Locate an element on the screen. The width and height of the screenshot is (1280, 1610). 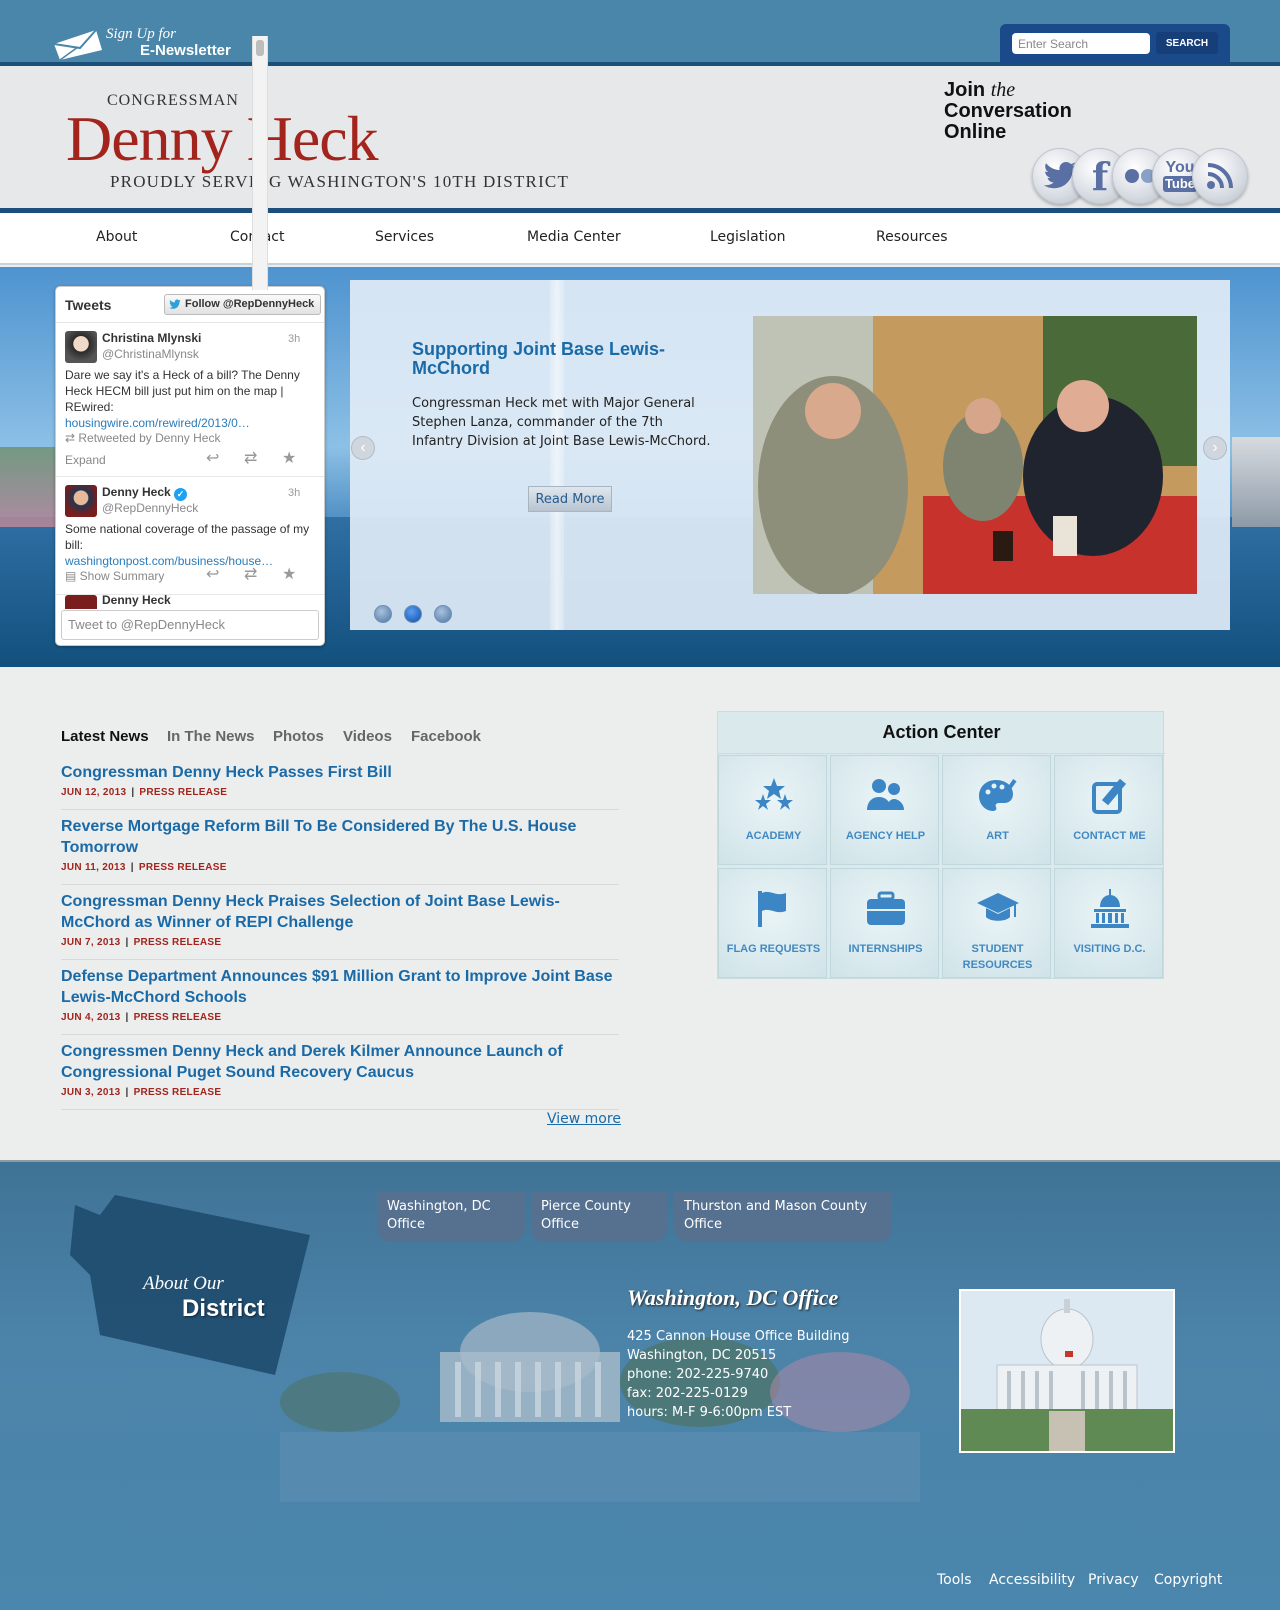
tab-in-the-news: In The News is located at coordinates (211, 736).